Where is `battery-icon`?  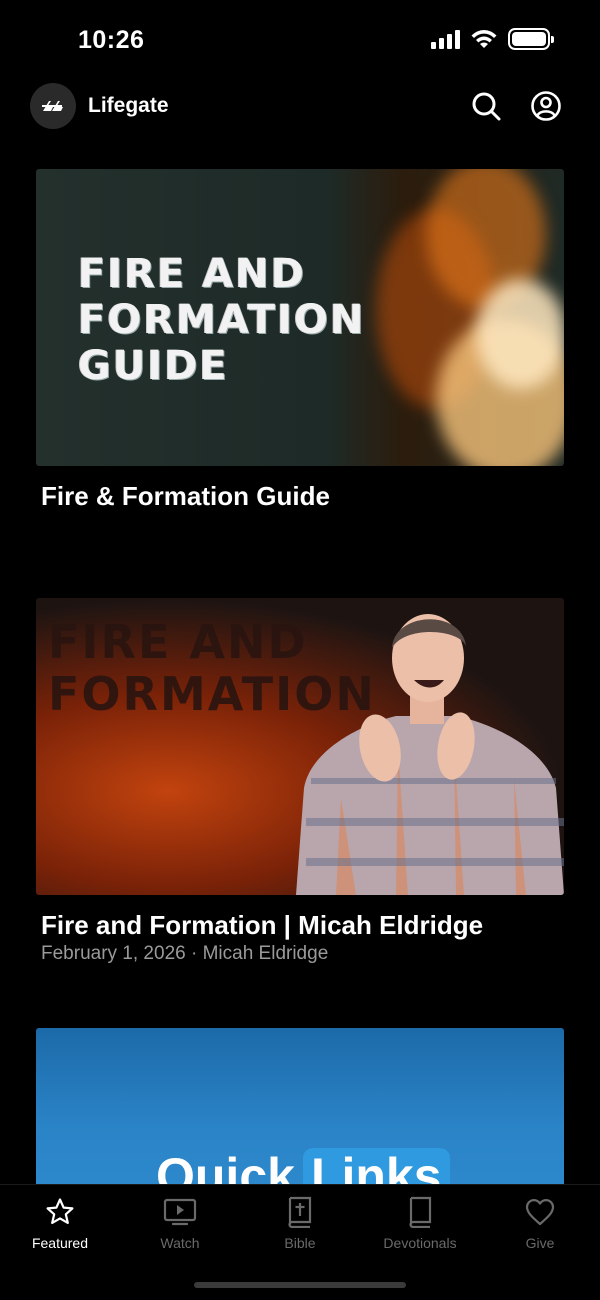
battery-icon is located at coordinates (531, 39).